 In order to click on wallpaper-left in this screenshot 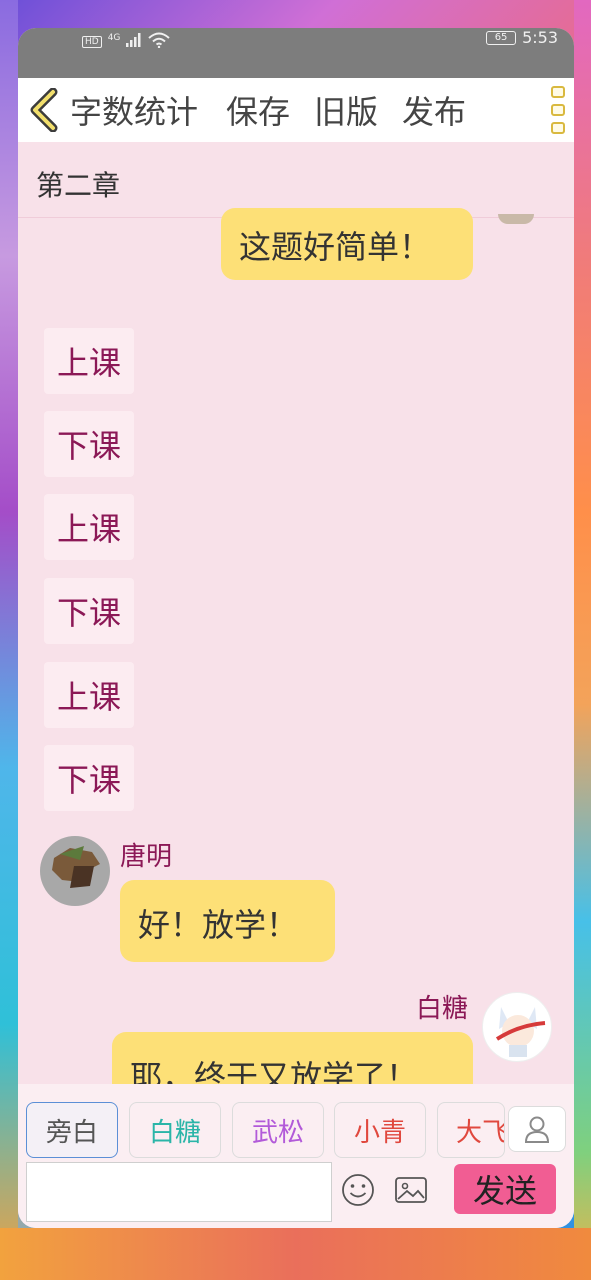, I will do `click(9, 640)`.